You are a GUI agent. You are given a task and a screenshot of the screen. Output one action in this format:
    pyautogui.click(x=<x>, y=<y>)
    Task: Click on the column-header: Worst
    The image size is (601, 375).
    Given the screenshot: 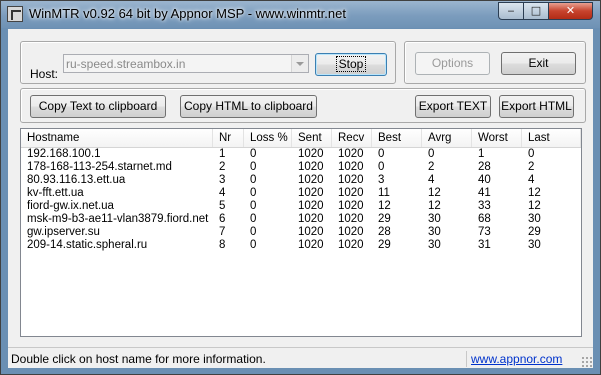 What is the action you would take?
    pyautogui.click(x=497, y=138)
    